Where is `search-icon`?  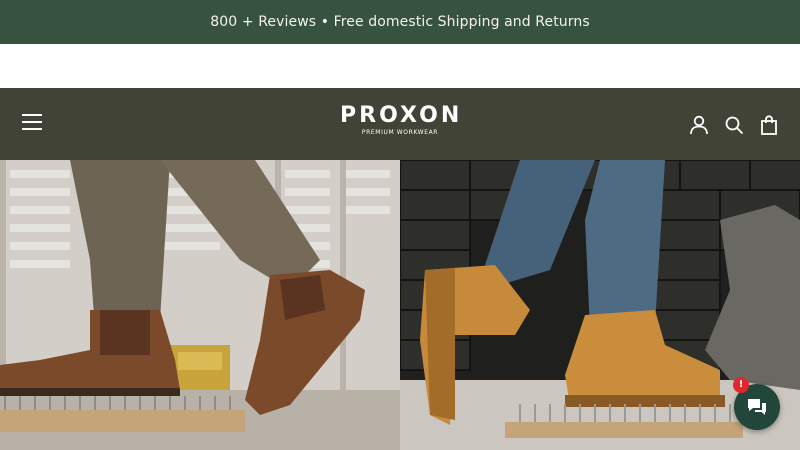 search-icon is located at coordinates (734, 125).